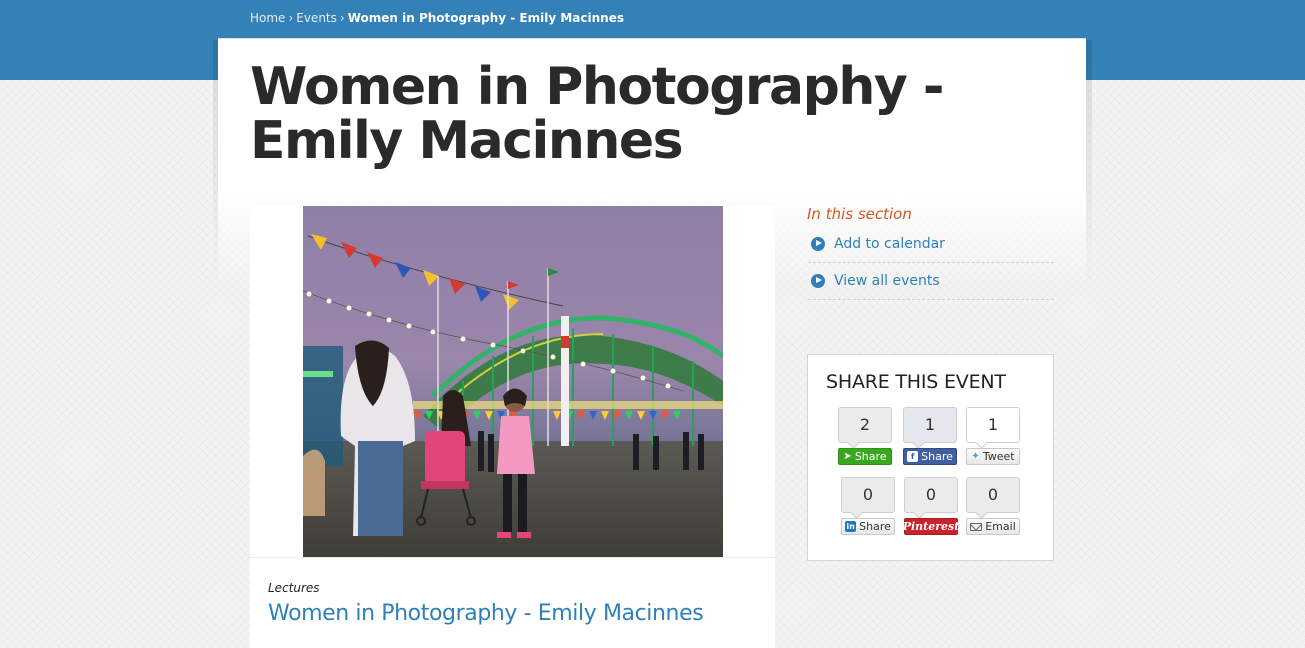 Image resolution: width=1305 pixels, height=648 pixels. I want to click on add-to-calendar-link: Add to calendar, so click(931, 244).